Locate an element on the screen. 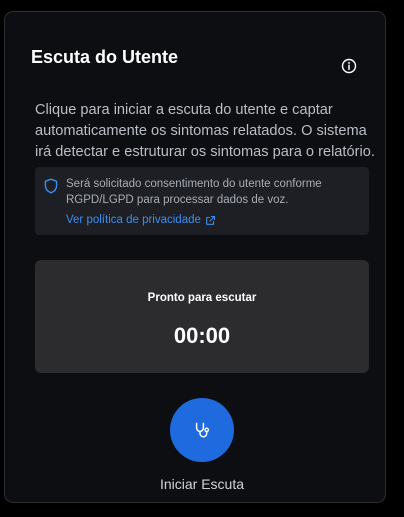  info-button is located at coordinates (349, 66).